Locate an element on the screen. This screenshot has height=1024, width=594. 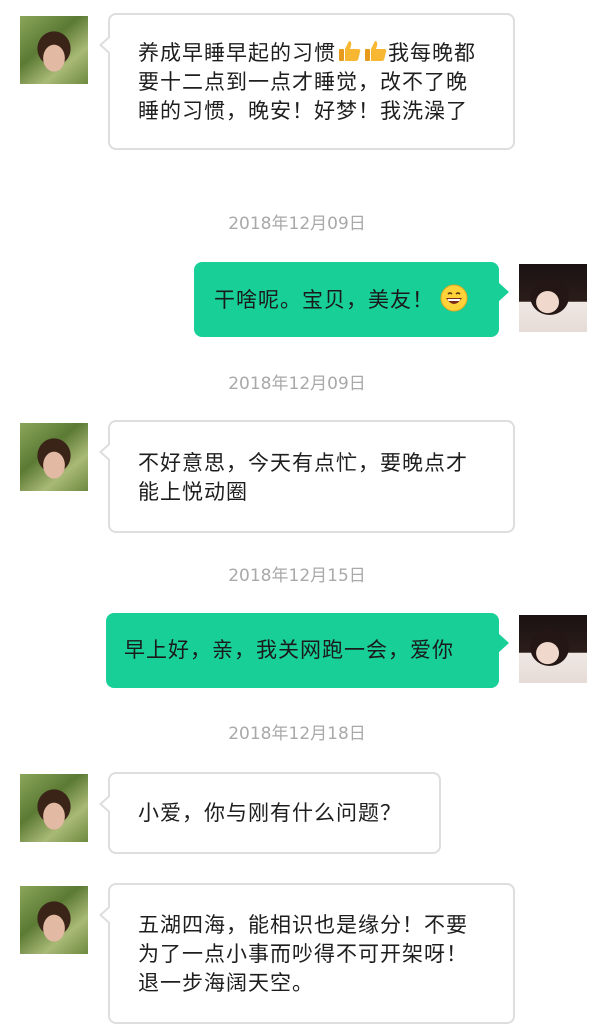
message-text: 小爱，你与刚有什么问题？ is located at coordinates (270, 813).